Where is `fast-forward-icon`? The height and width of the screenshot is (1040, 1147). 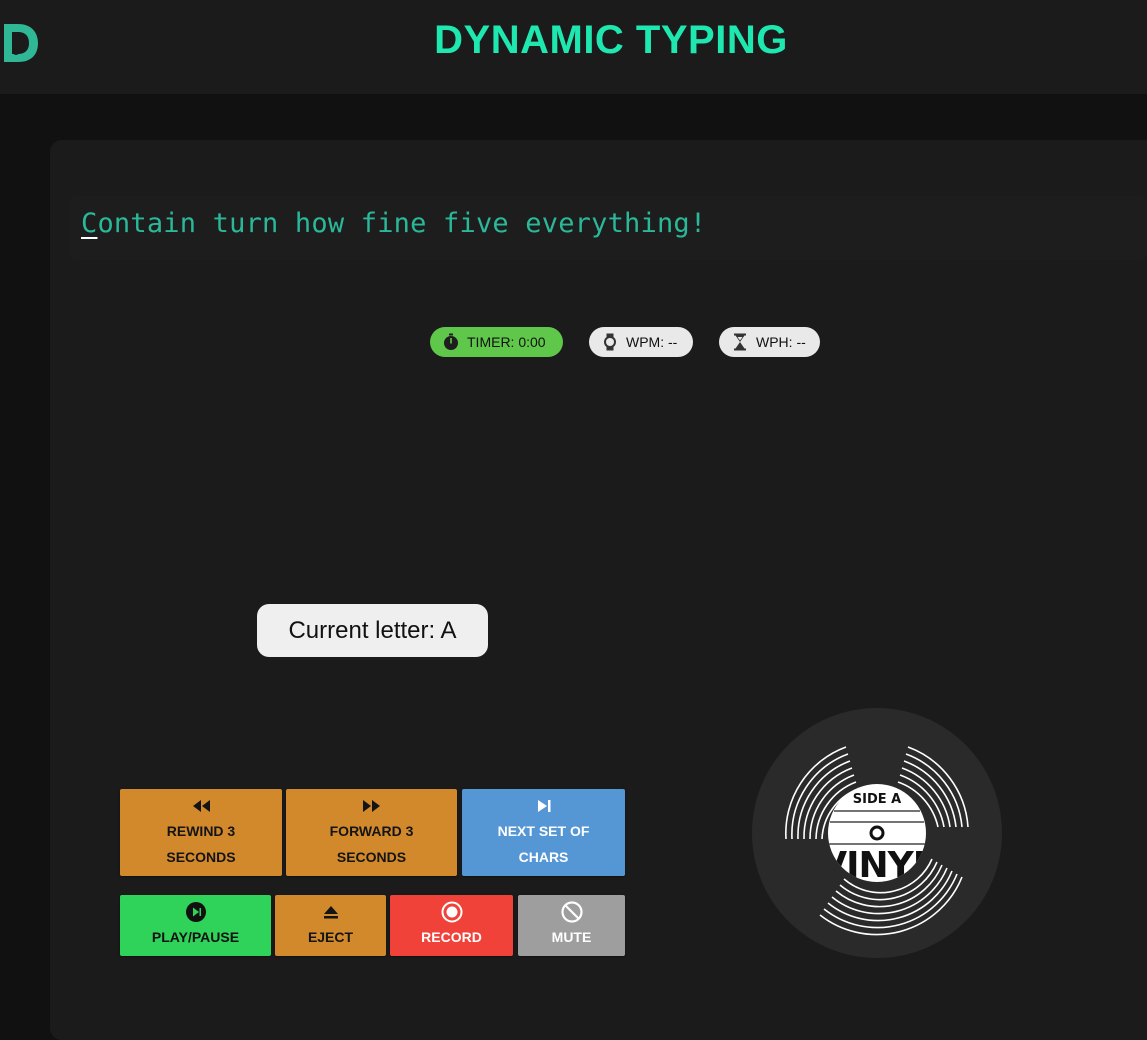
fast-forward-icon is located at coordinates (371, 806).